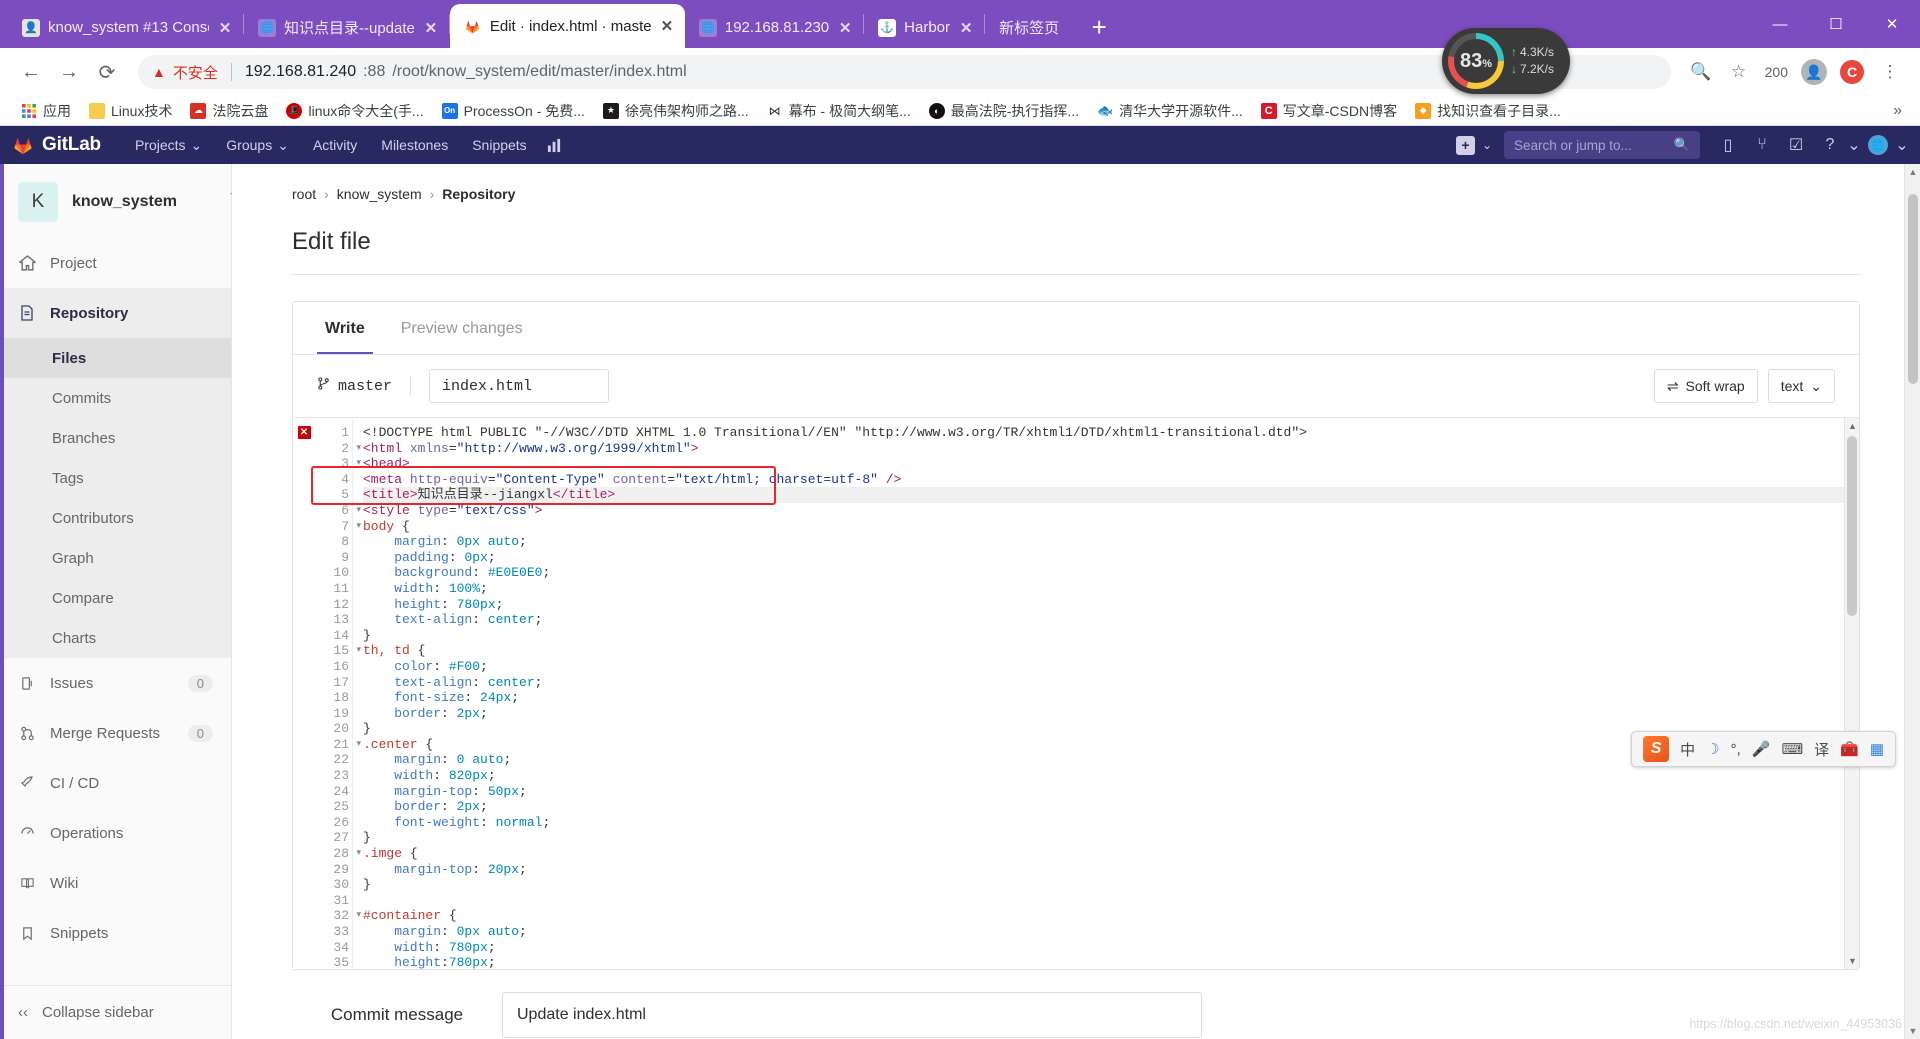 This screenshot has height=1039, width=1920. Describe the element at coordinates (115, 833) in the screenshot. I see `sidebar-item-operations: Operations` at that location.